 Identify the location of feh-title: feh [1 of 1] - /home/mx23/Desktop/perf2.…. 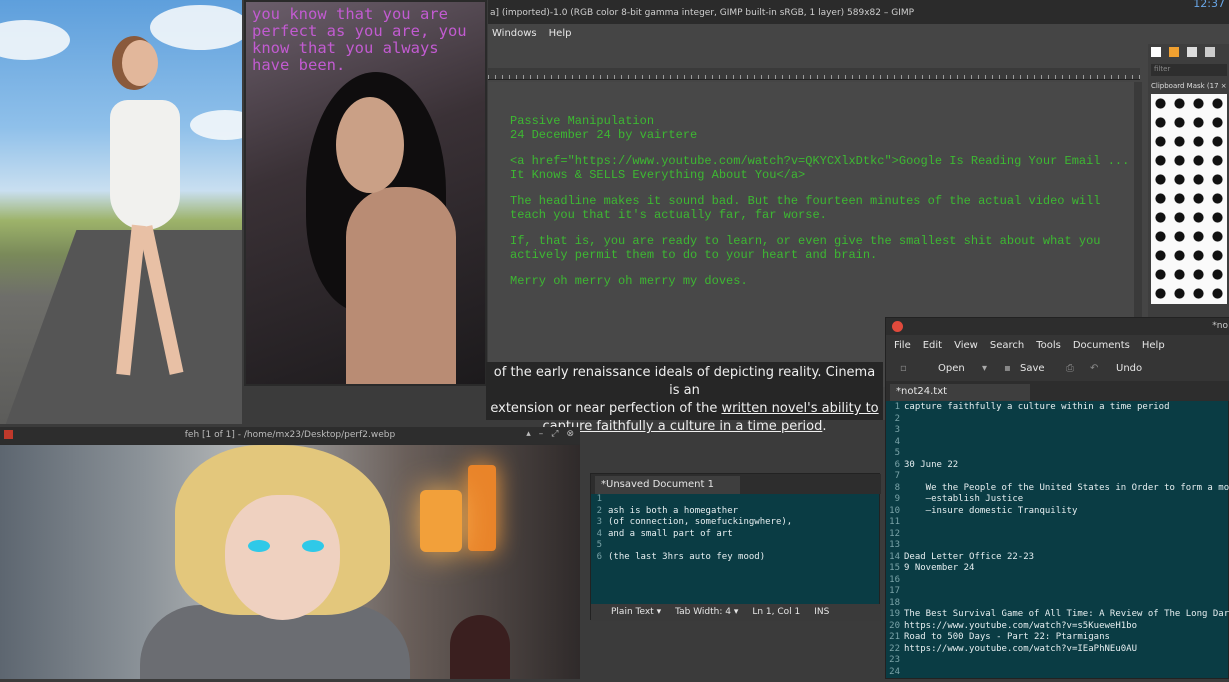
(290, 435).